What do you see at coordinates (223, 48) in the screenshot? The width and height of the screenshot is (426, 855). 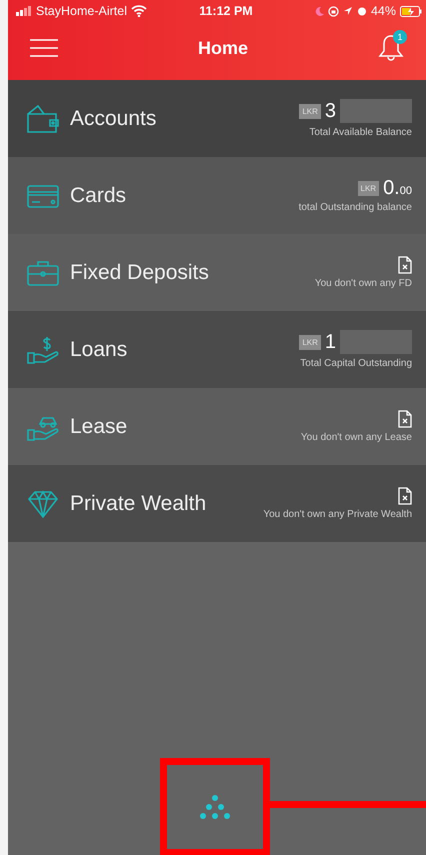 I see `page-title: Home` at bounding box center [223, 48].